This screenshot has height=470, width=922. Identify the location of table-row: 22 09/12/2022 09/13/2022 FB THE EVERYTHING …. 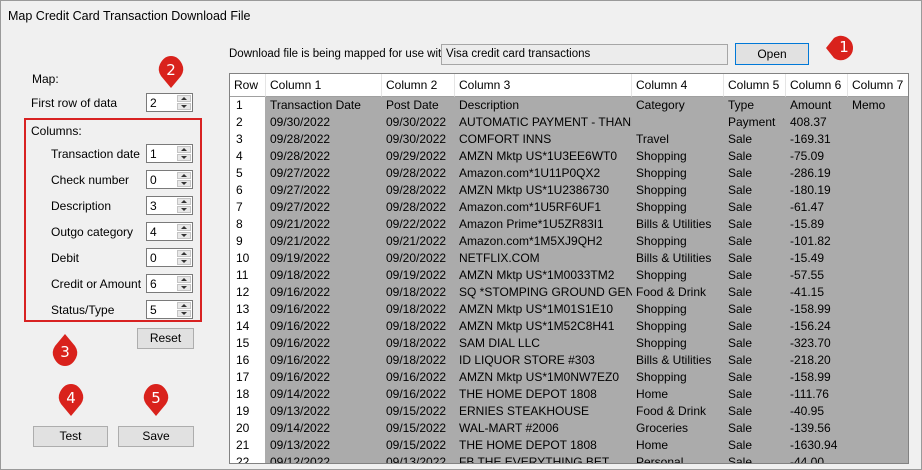
(569, 459).